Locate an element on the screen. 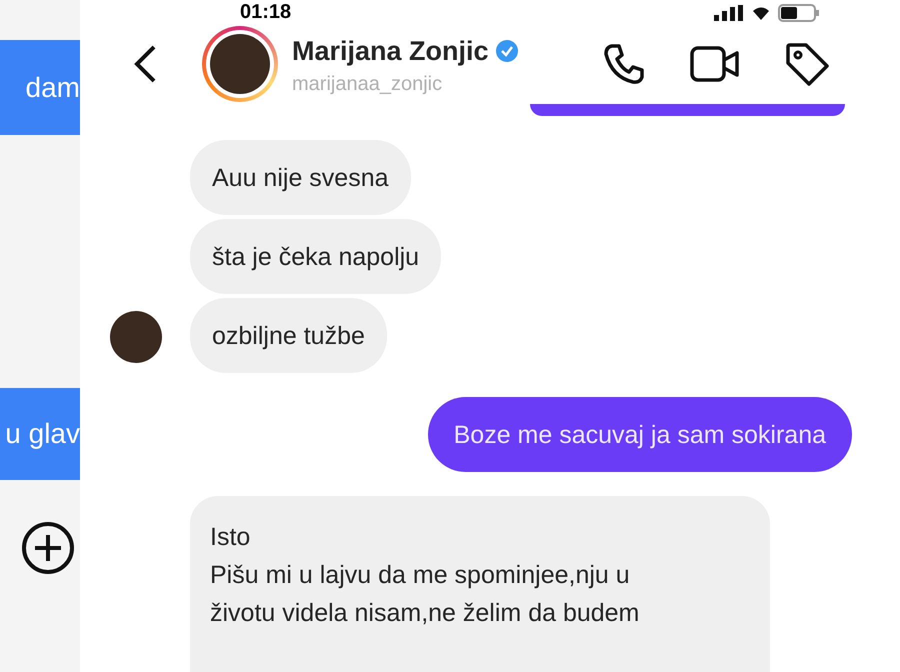 The width and height of the screenshot is (900, 672). phone-icon is located at coordinates (624, 64).